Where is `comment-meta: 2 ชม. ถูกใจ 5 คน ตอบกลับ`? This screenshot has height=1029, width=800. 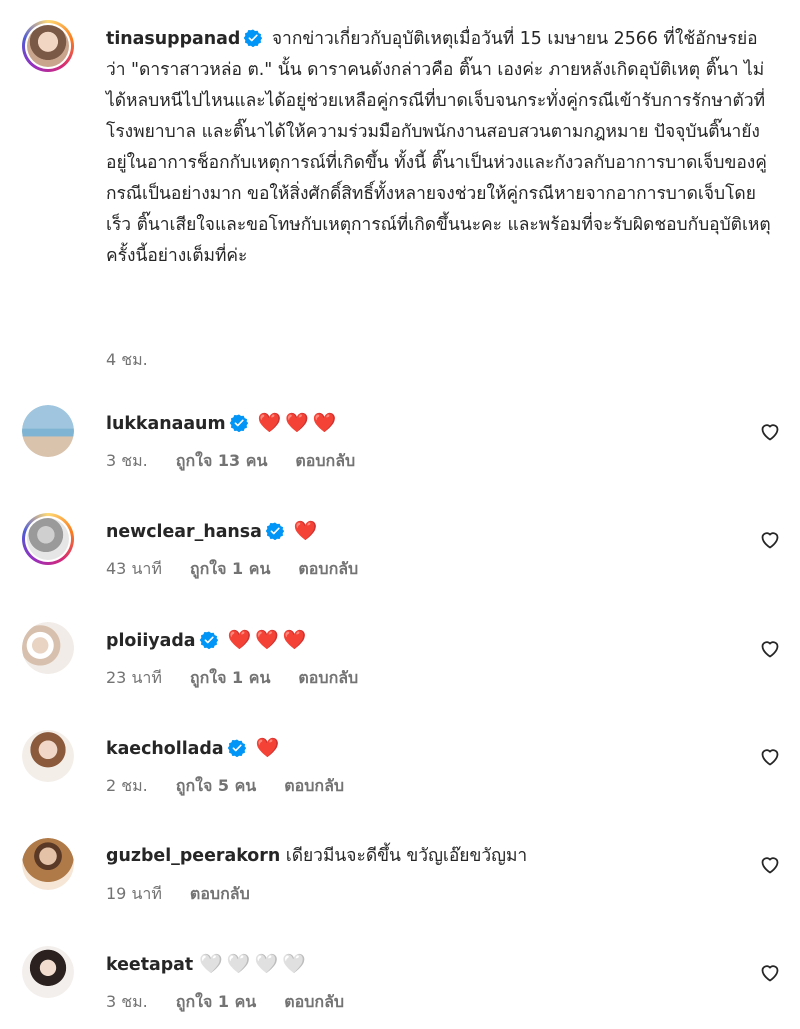
comment-meta: 2 ชม. ถูกใจ 5 คน ตอบกลับ is located at coordinates (239, 786).